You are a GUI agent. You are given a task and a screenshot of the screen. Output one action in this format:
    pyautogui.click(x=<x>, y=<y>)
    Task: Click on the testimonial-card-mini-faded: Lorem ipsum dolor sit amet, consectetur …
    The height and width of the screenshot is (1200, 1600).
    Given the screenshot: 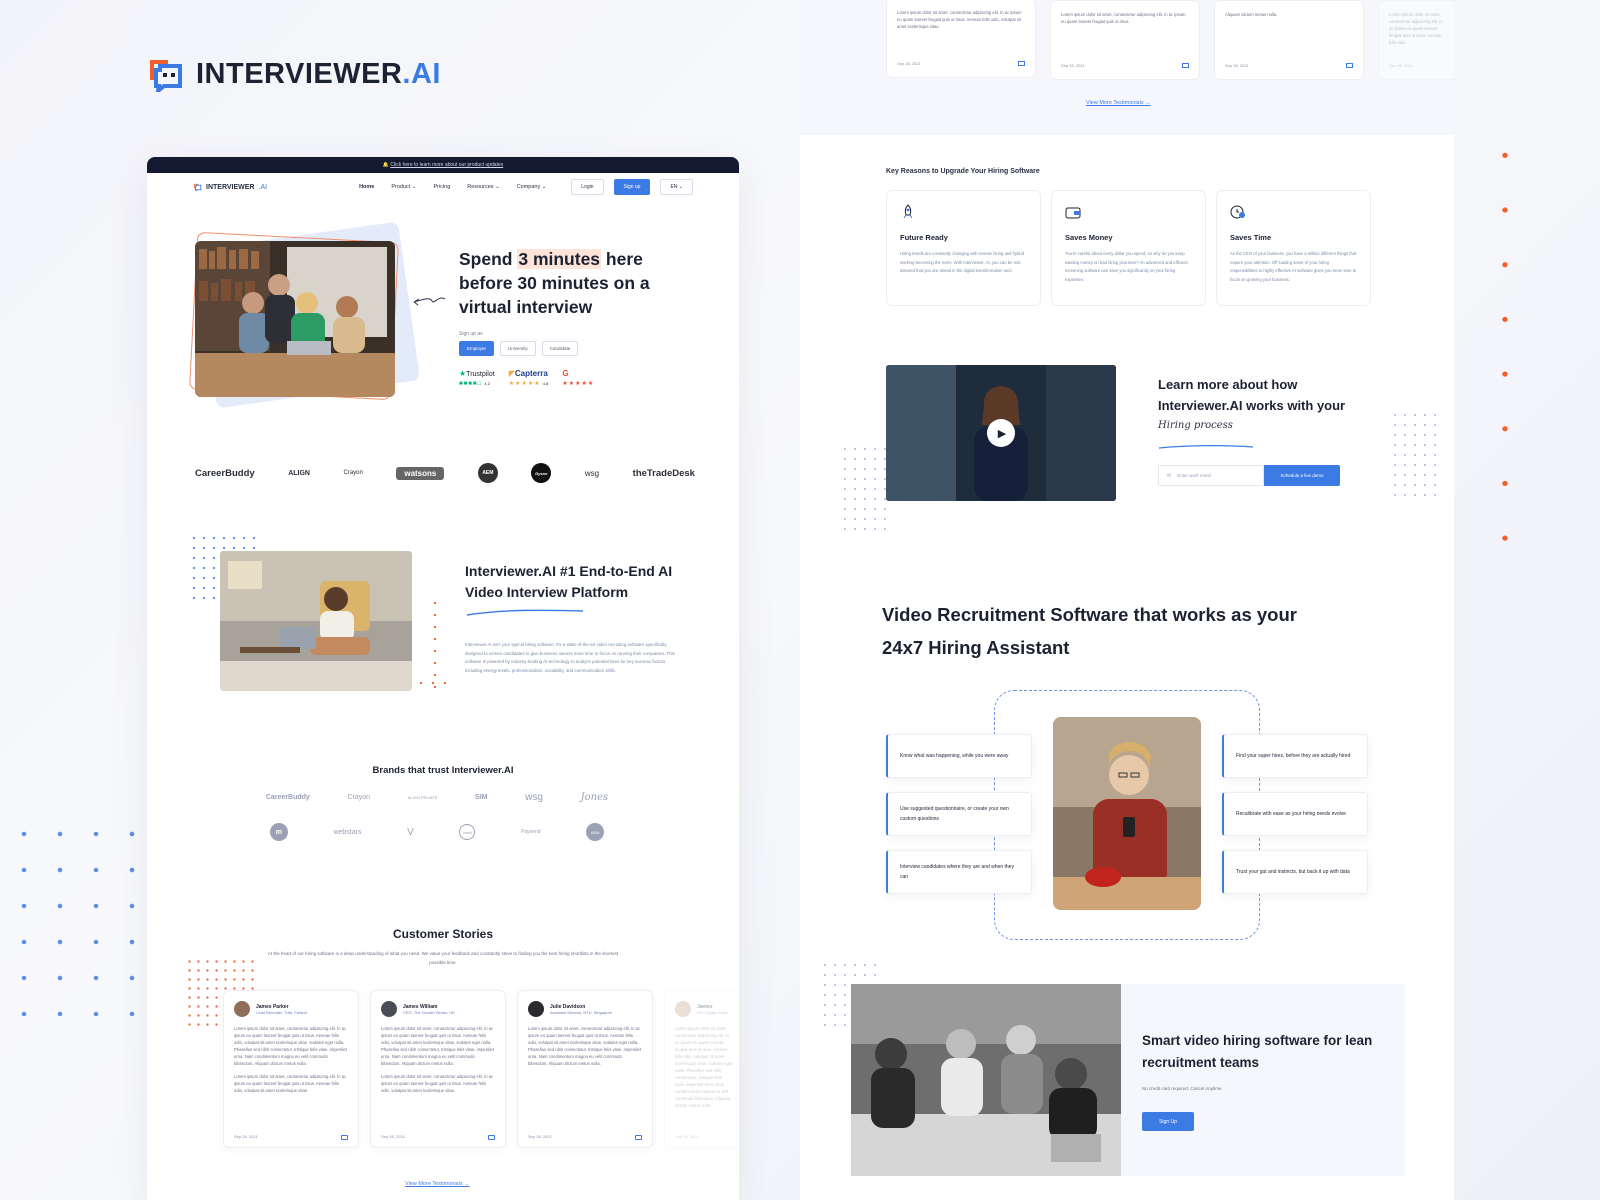 What is the action you would take?
    pyautogui.click(x=1416, y=40)
    